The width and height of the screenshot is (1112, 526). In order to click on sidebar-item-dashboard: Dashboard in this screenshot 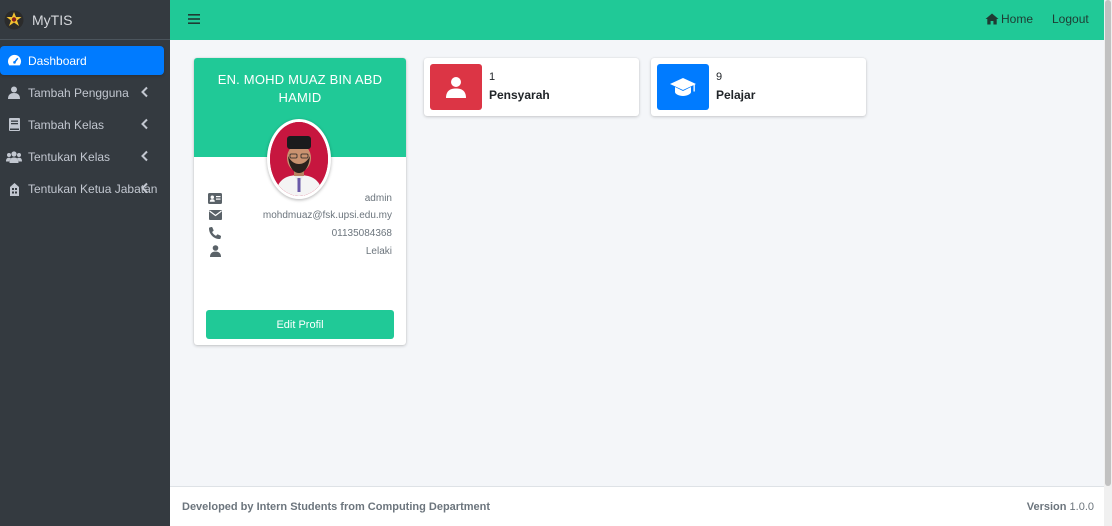, I will do `click(82, 60)`.